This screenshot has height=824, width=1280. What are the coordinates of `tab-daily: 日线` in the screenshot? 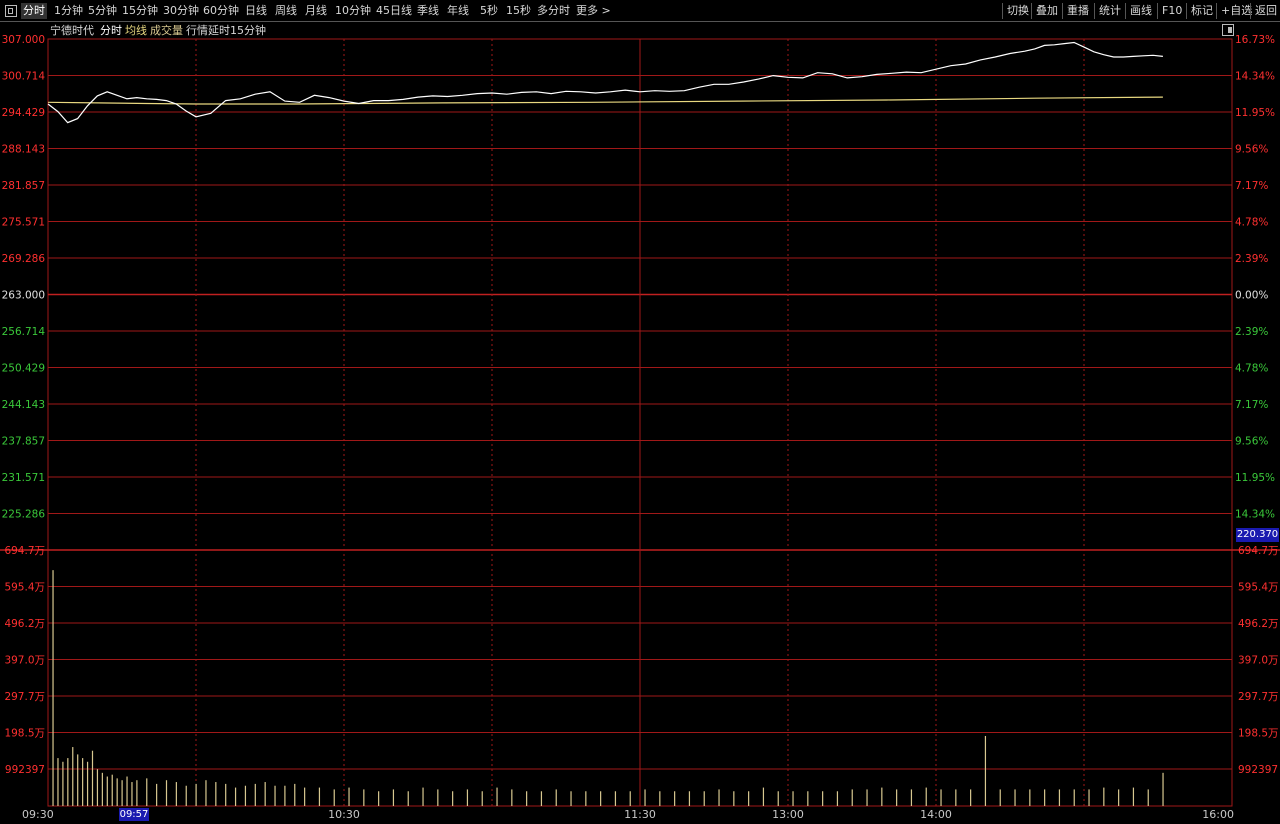 It's located at (256, 11).